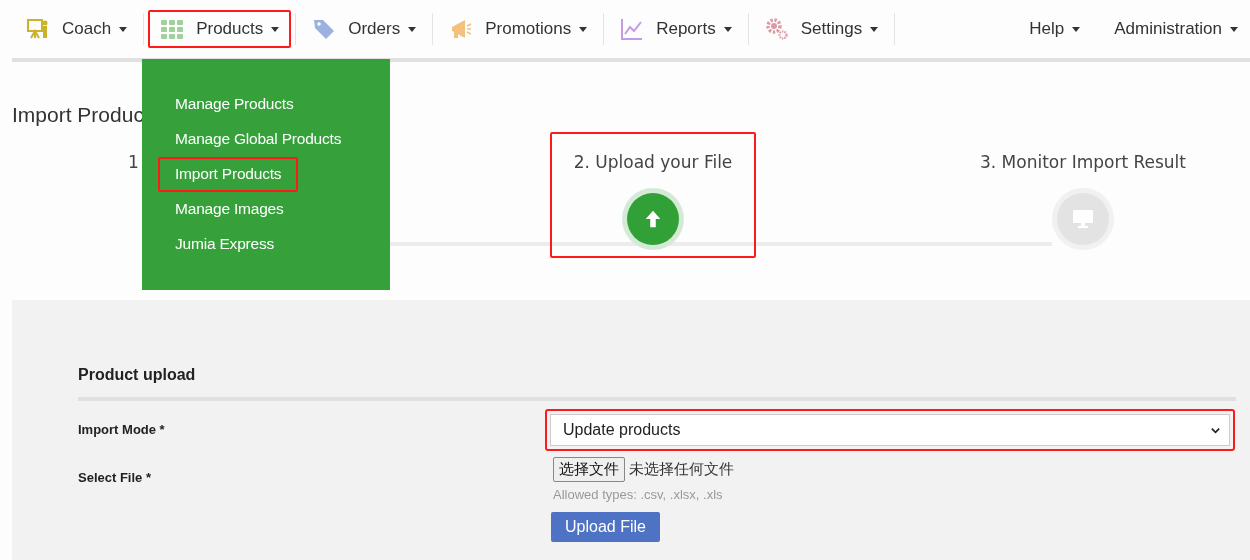 The width and height of the screenshot is (1250, 560). I want to click on upload-button: Upload File, so click(605, 527).